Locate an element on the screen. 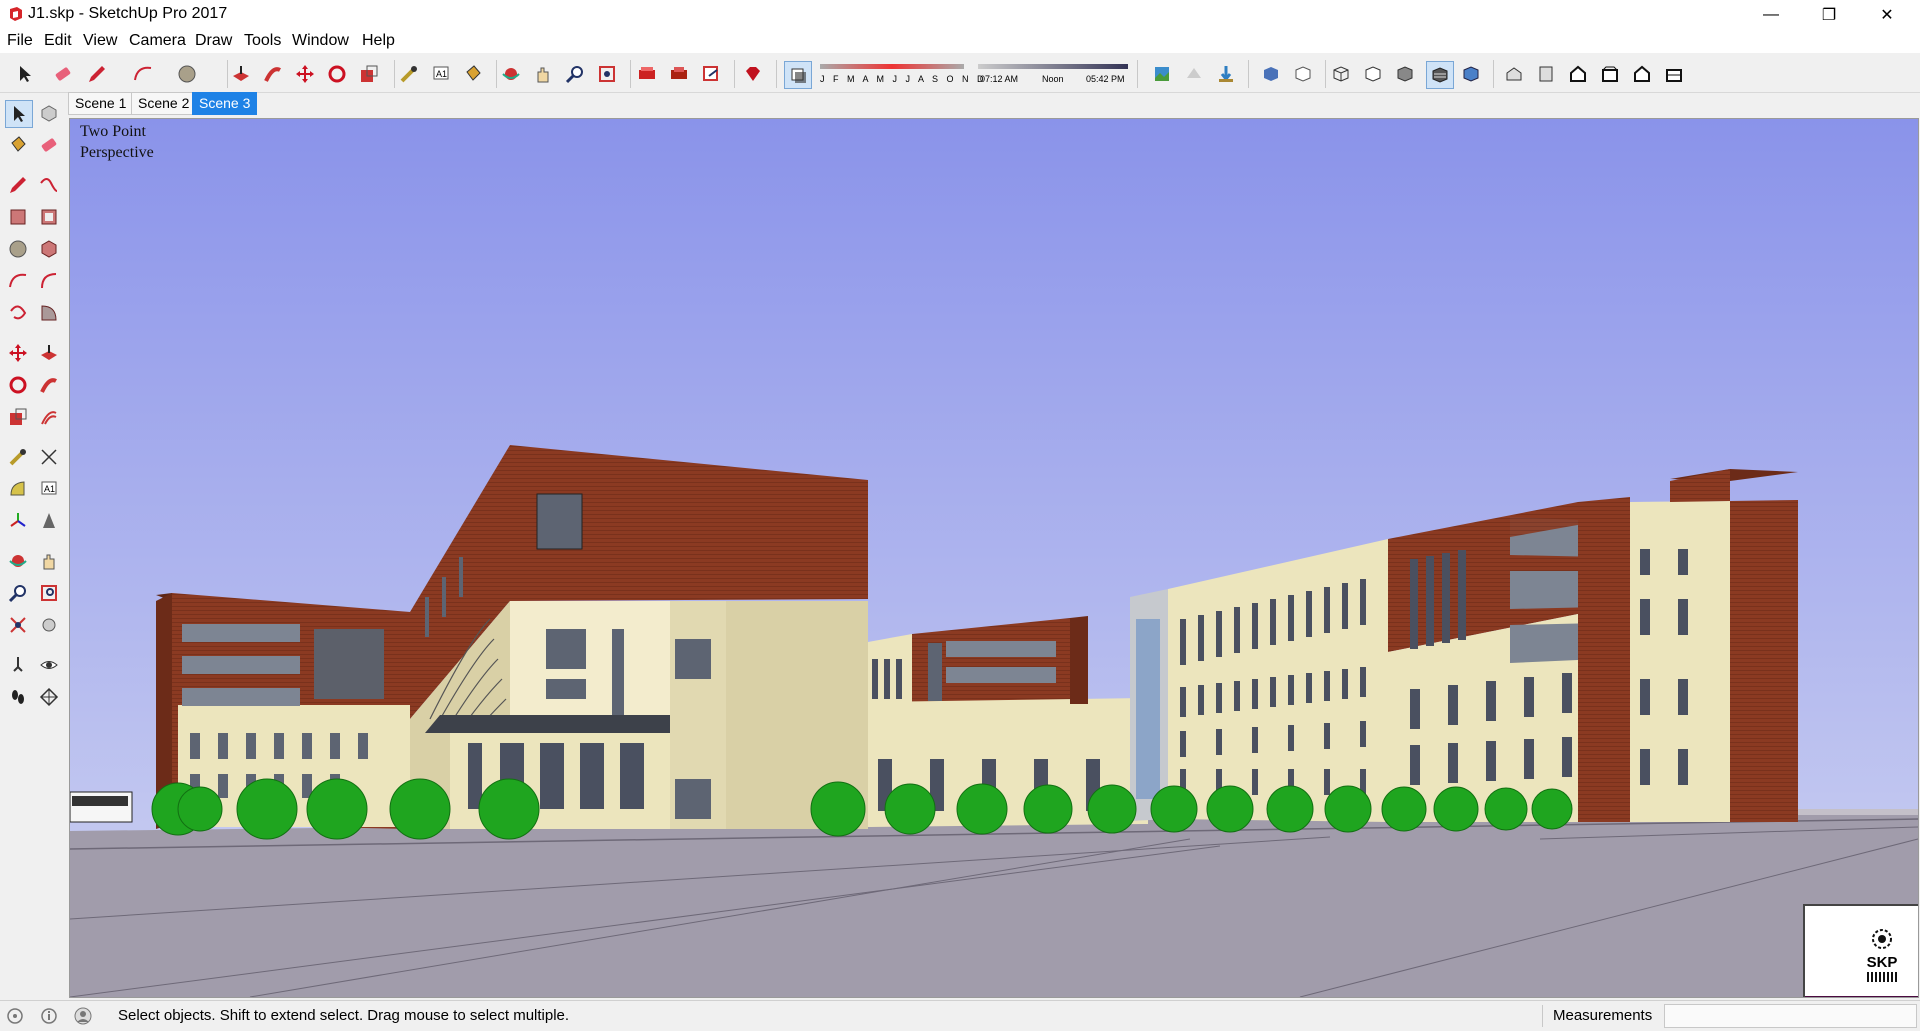 The image size is (1920, 1031). iso-view-button is located at coordinates (1514, 74).